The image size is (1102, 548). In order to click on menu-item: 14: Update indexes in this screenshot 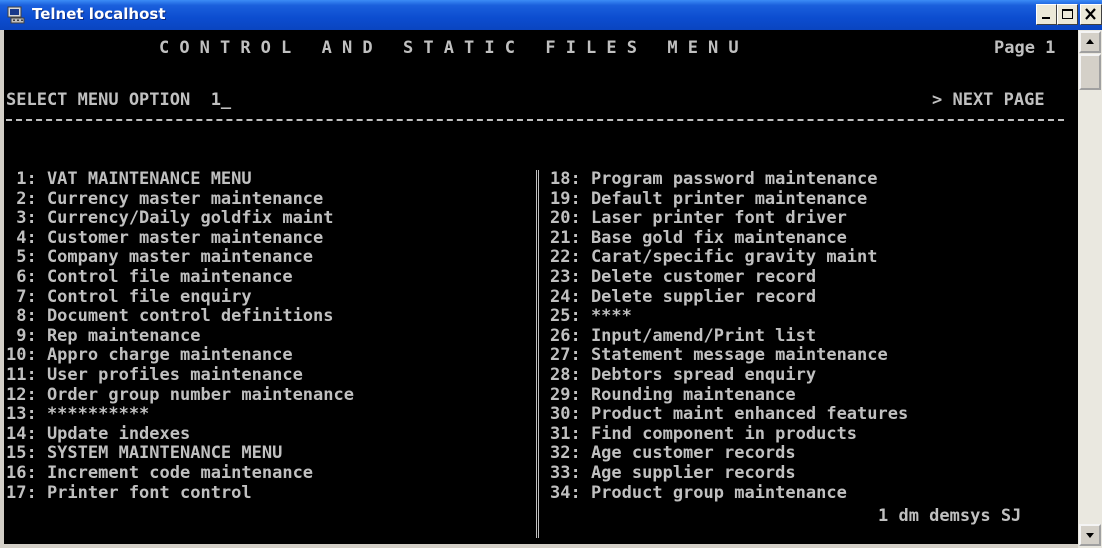, I will do `click(180, 434)`.